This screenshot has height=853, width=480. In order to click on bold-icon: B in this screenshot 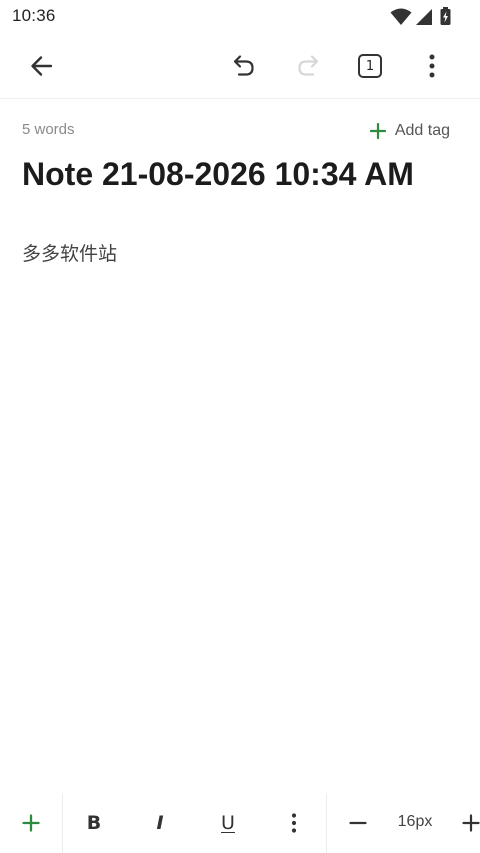, I will do `click(94, 823)`.